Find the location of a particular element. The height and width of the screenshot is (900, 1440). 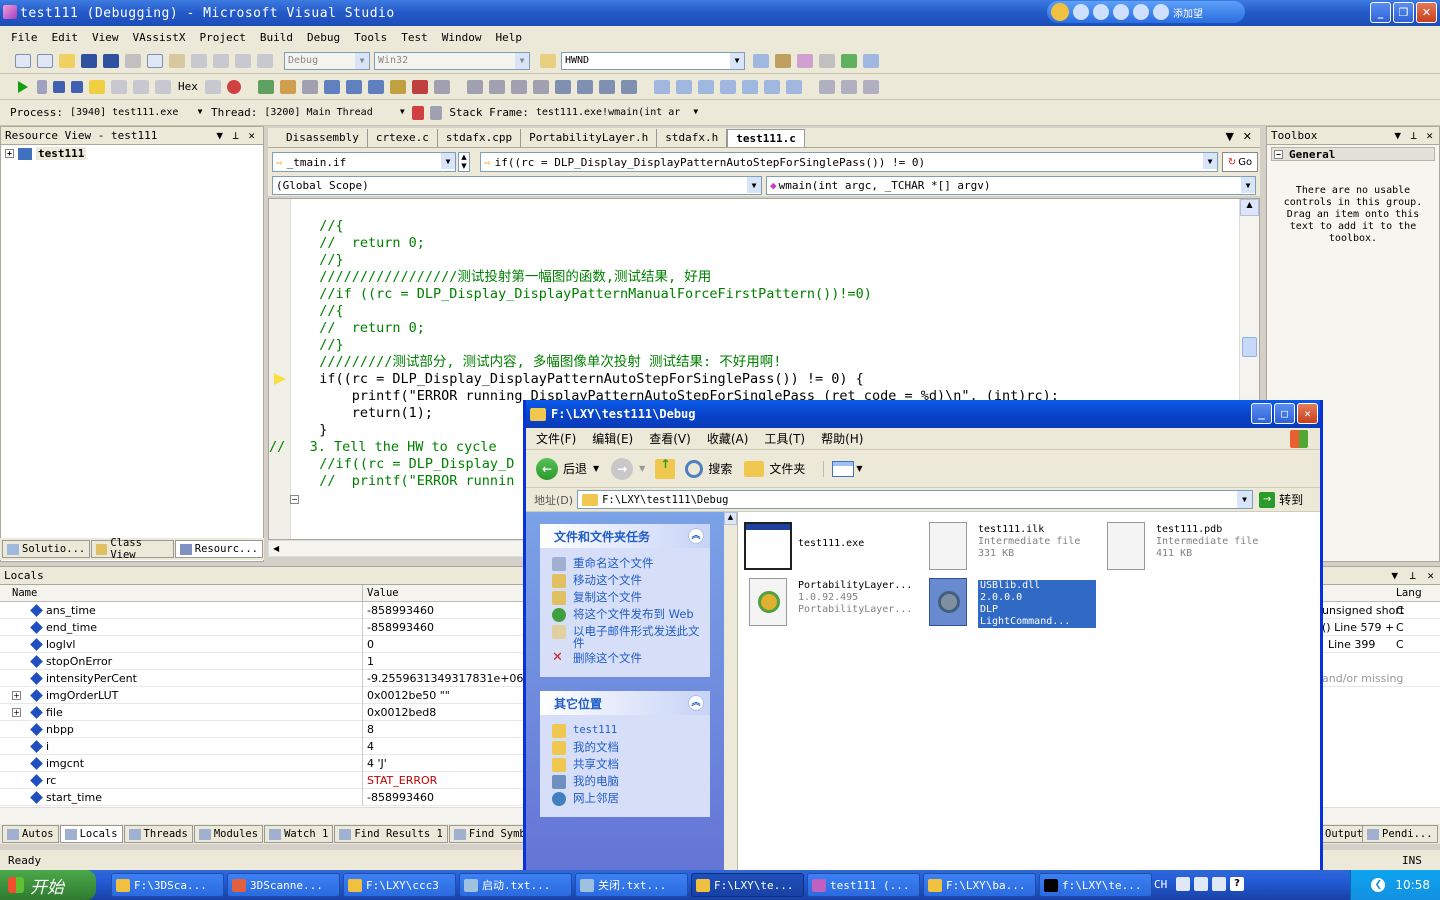

tab-class-view: Class View is located at coordinates (132, 549).